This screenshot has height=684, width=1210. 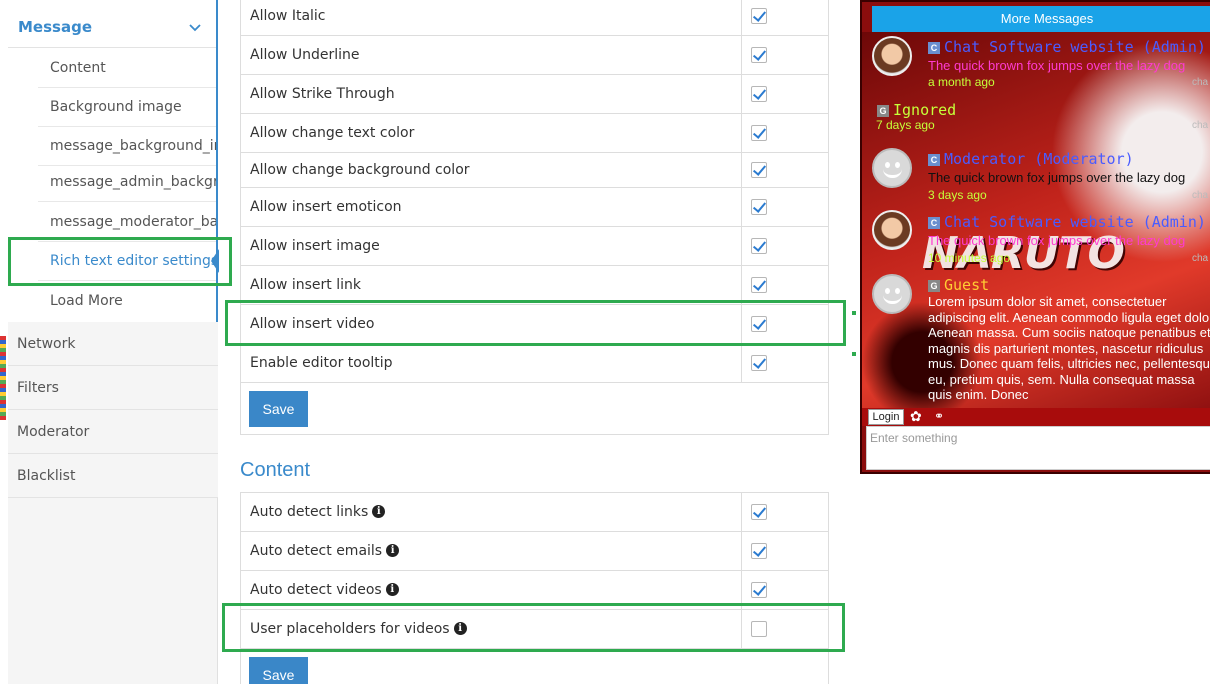 I want to click on setting-row: Allow insert image, so click(x=534, y=246).